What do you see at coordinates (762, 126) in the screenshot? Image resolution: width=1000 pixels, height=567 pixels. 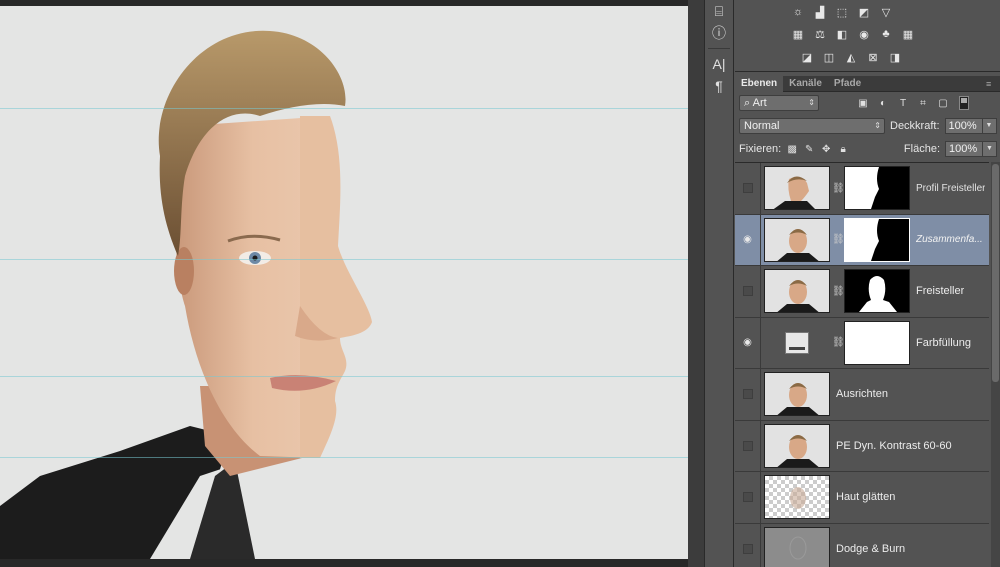 I see `blend-mode-value: Normal` at bounding box center [762, 126].